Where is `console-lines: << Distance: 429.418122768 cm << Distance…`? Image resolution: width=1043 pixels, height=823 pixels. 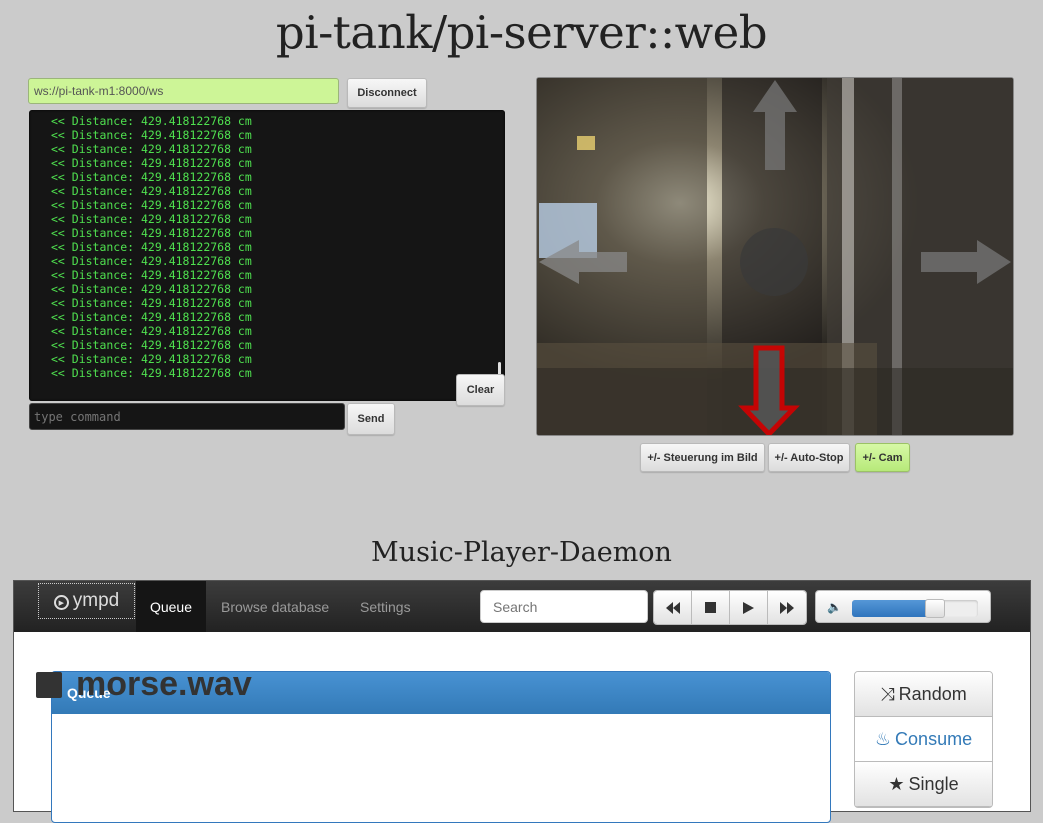
console-lines: << Distance: 429.418122768 cm << Distance… is located at coordinates (151, 247).